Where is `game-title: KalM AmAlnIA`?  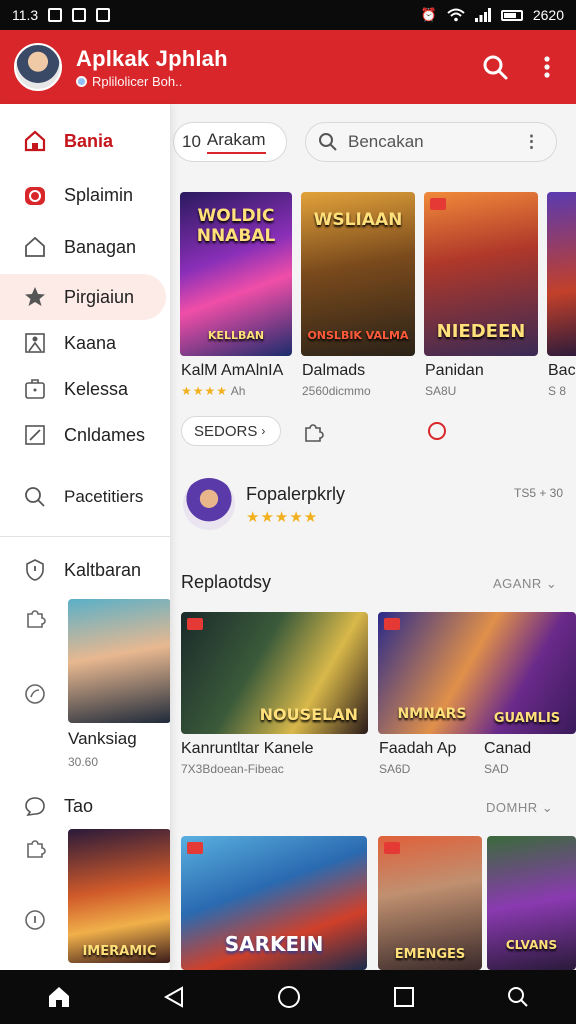
game-title: KalM AmAlnIA is located at coordinates (232, 370).